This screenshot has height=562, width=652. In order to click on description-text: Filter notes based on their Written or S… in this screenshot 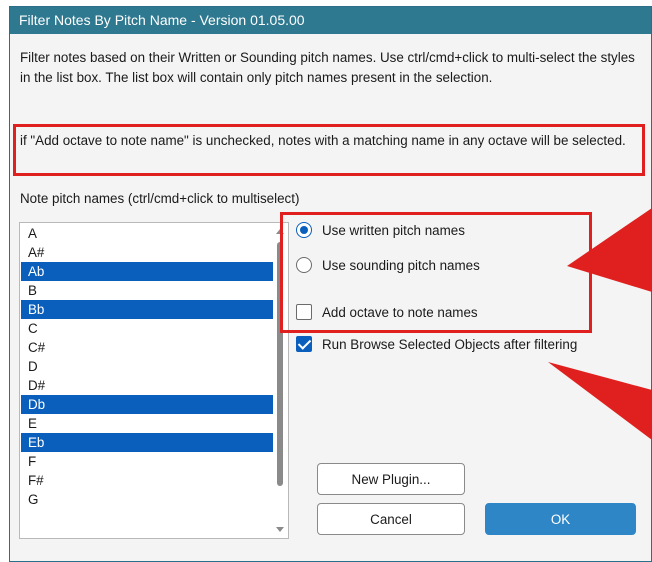, I will do `click(327, 67)`.